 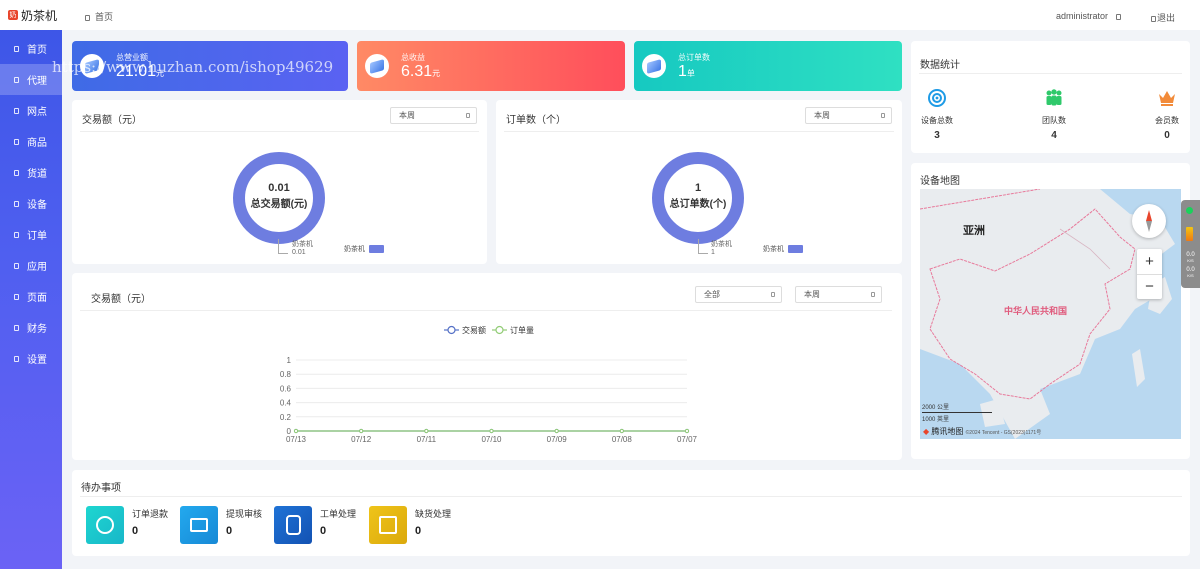 I want to click on logout-button: 退出, so click(x=1163, y=17).